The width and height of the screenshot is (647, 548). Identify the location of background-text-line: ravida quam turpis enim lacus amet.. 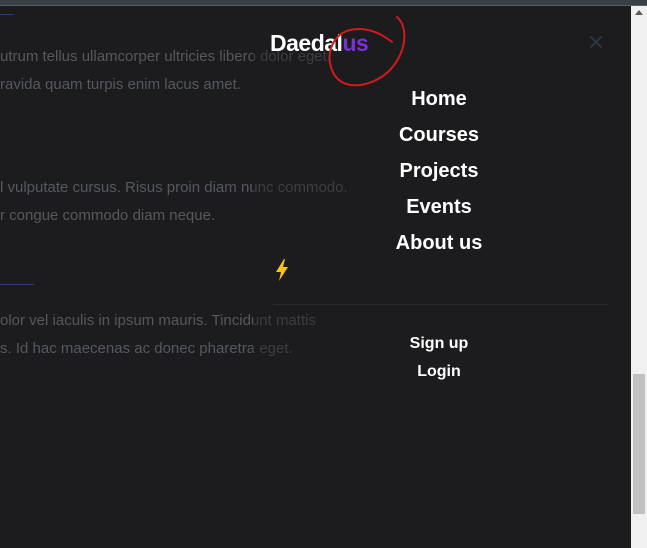
(120, 84).